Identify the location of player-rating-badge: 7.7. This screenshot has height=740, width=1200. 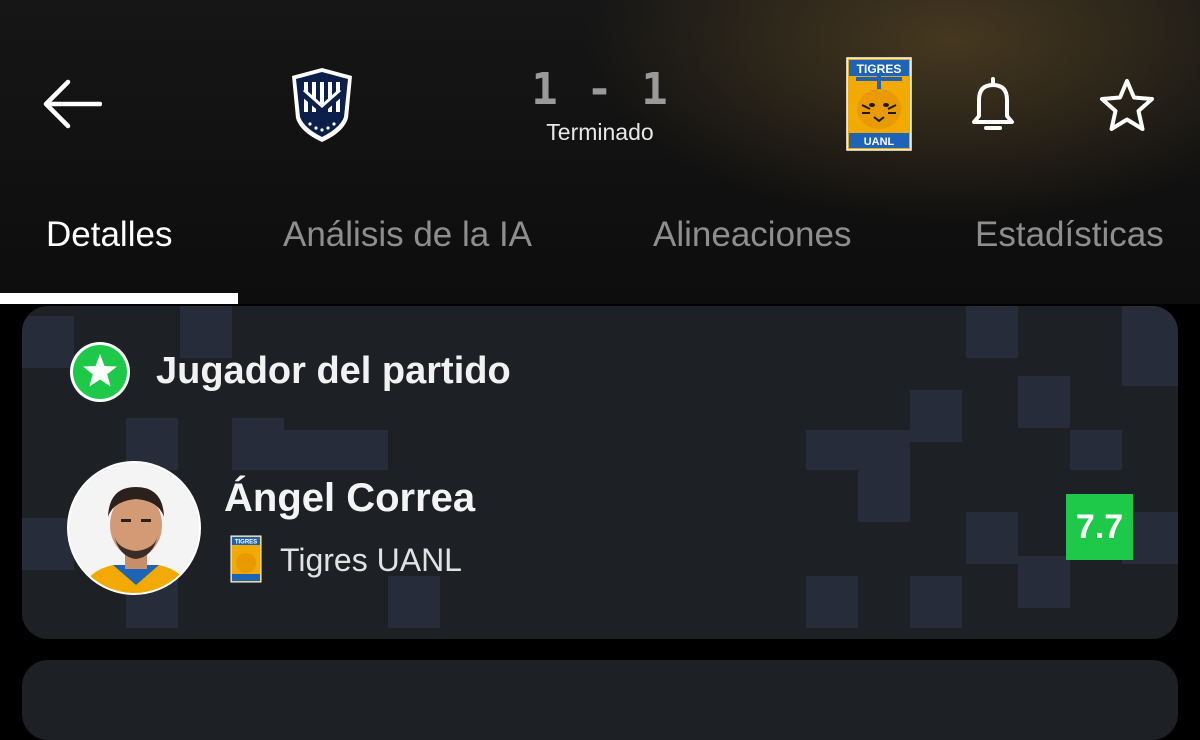
(1099, 527).